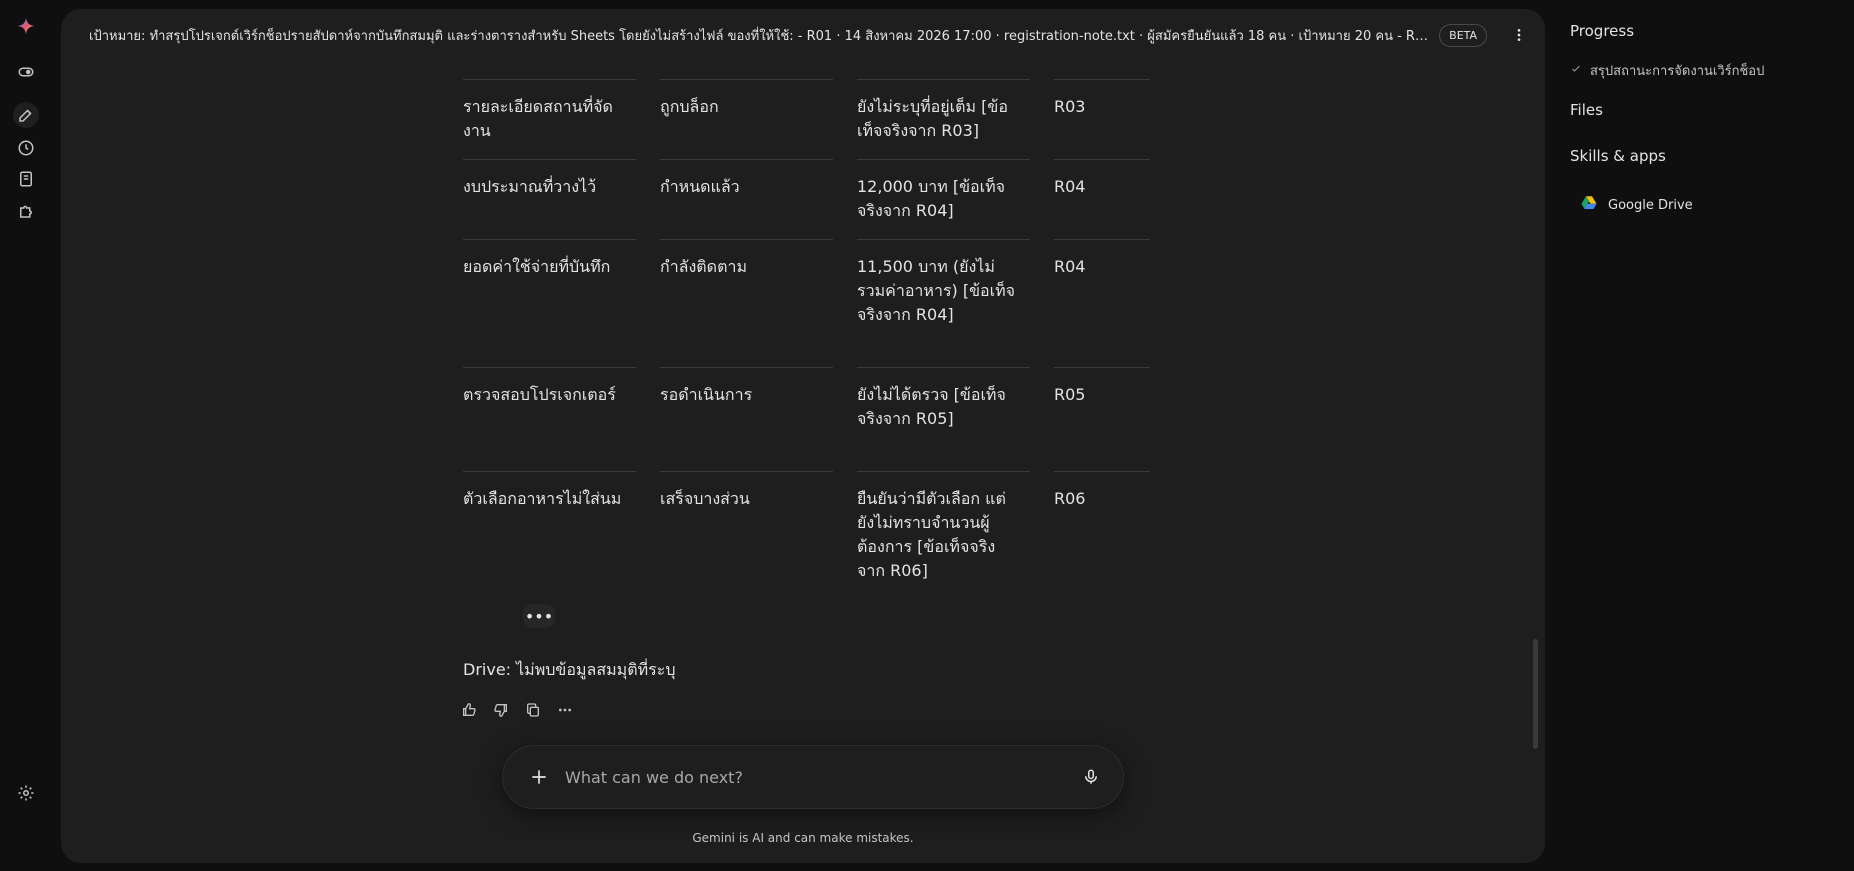 The image size is (1854, 871). Describe the element at coordinates (1535, 694) in the screenshot. I see `scrollbar` at that location.